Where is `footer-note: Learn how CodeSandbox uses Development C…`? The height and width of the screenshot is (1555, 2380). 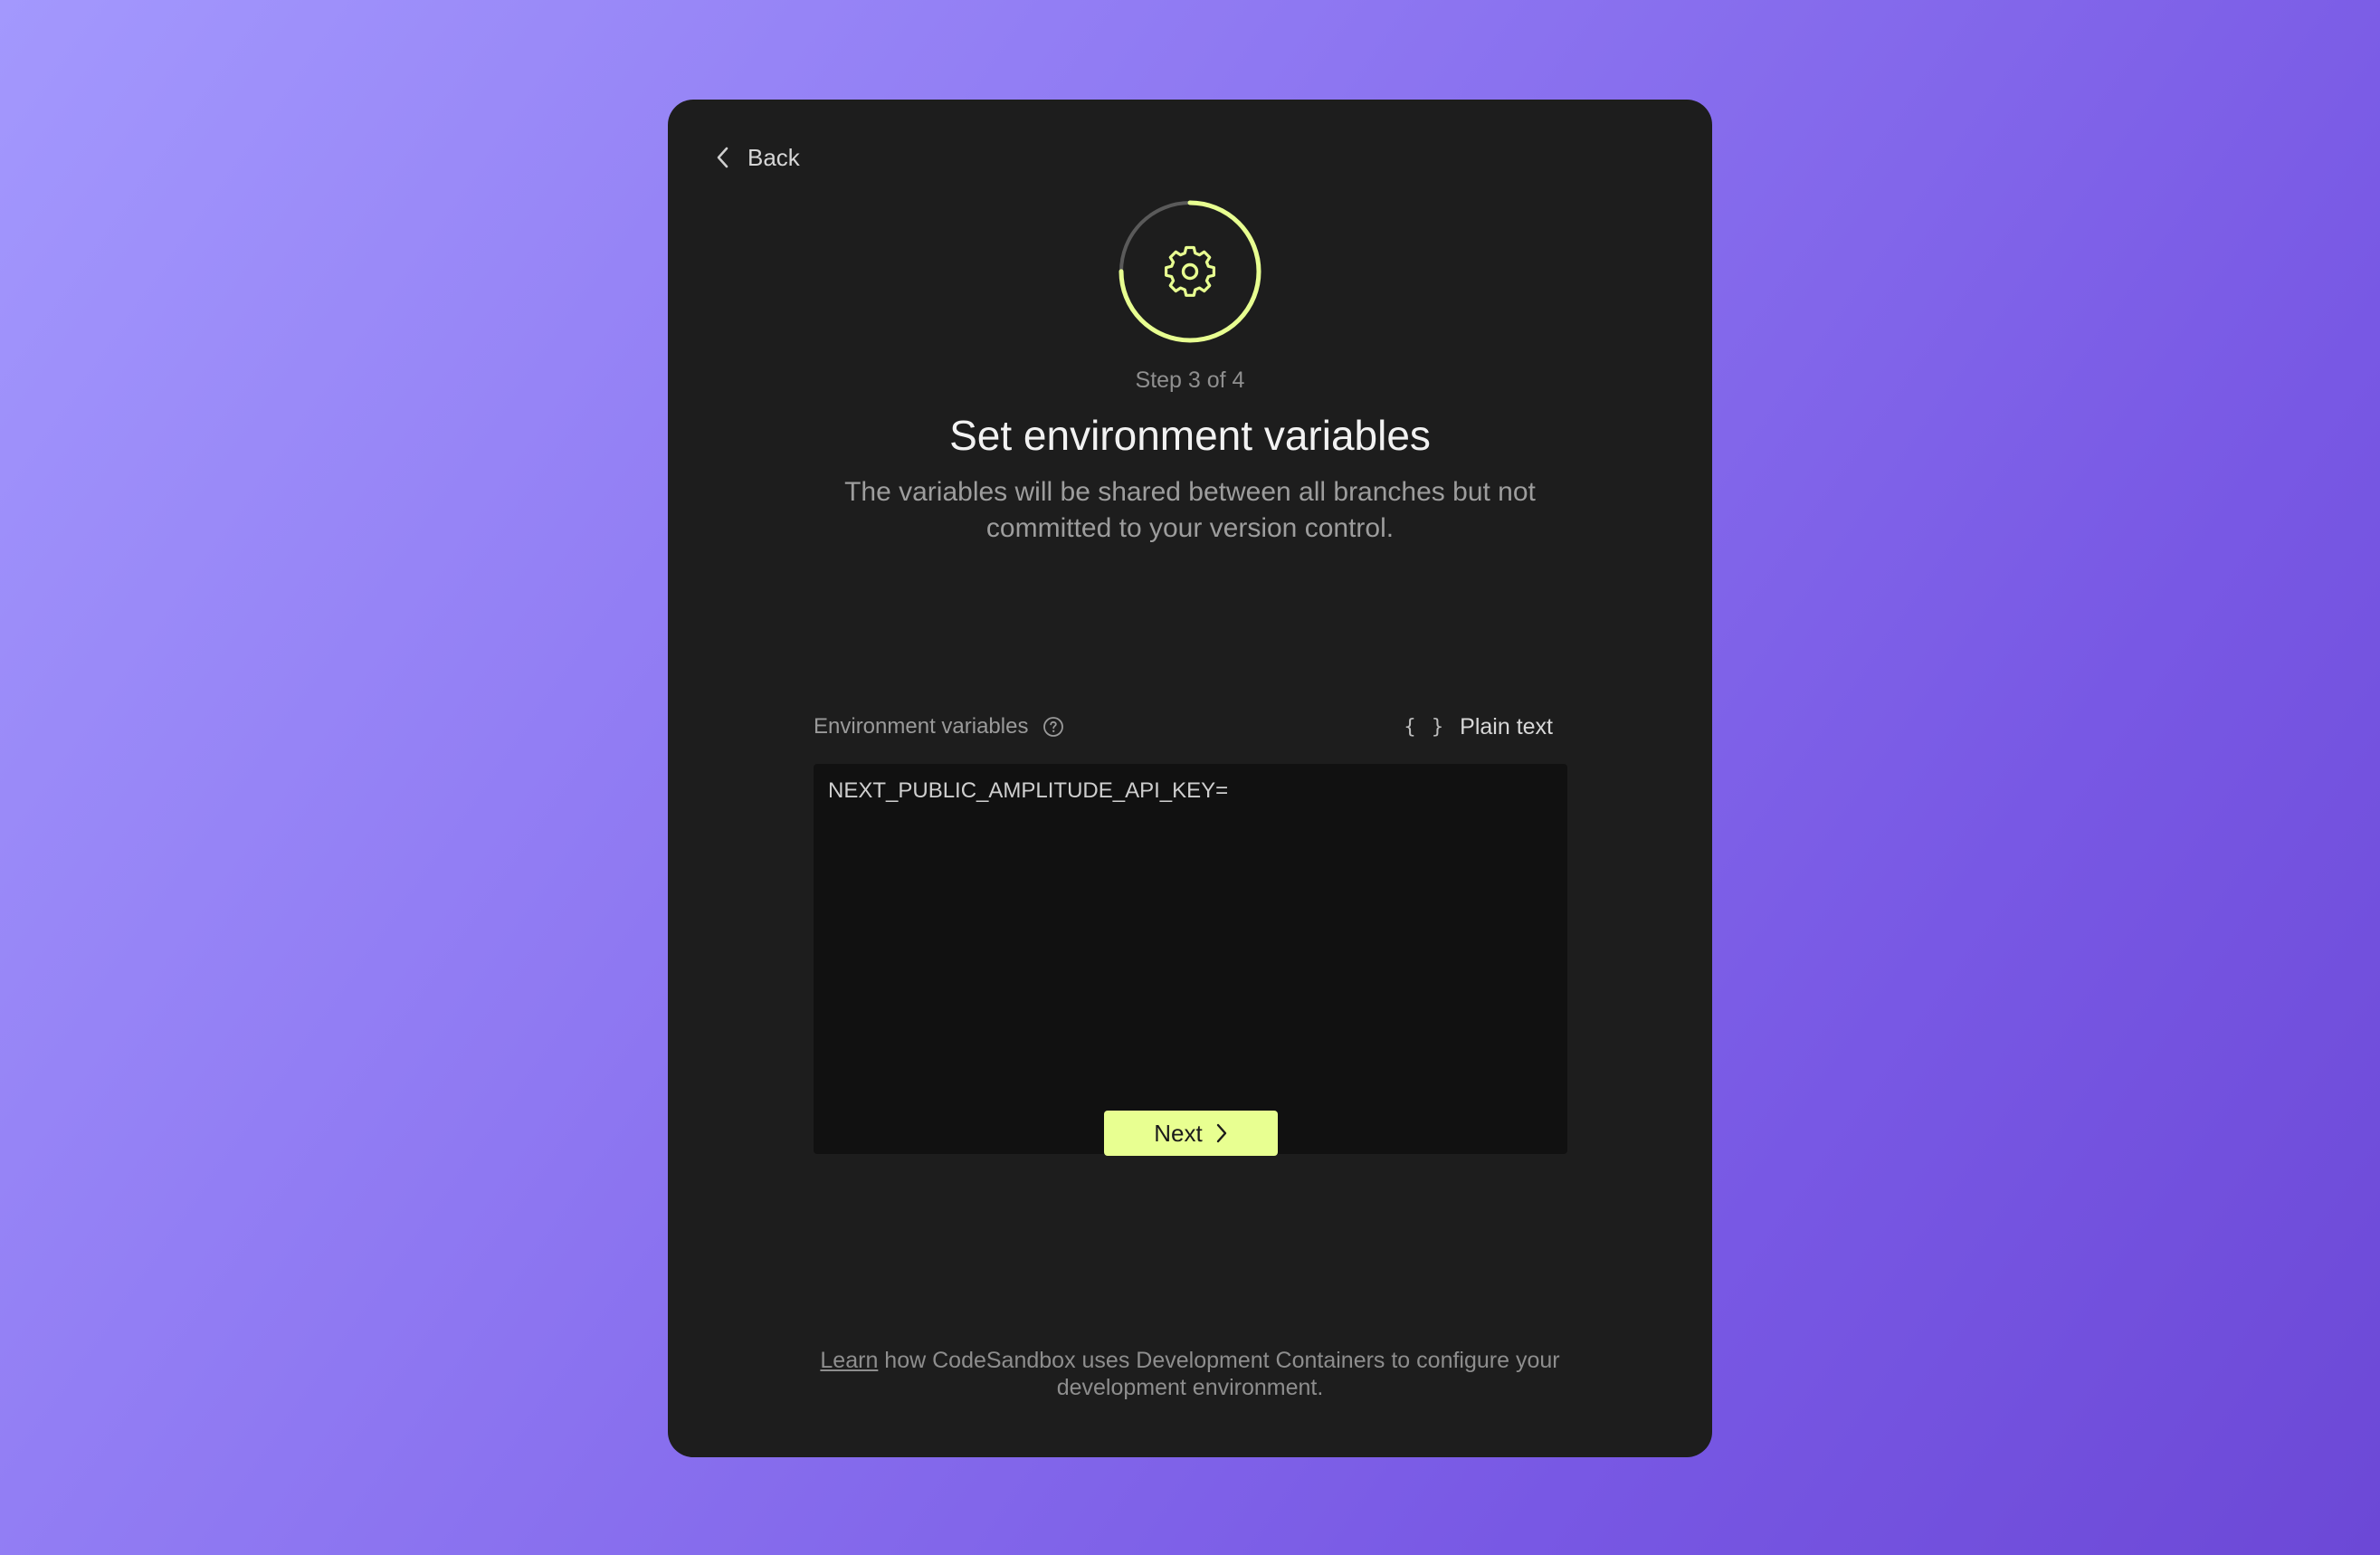 footer-note: Learn how CodeSandbox uses Development C… is located at coordinates (1190, 1374).